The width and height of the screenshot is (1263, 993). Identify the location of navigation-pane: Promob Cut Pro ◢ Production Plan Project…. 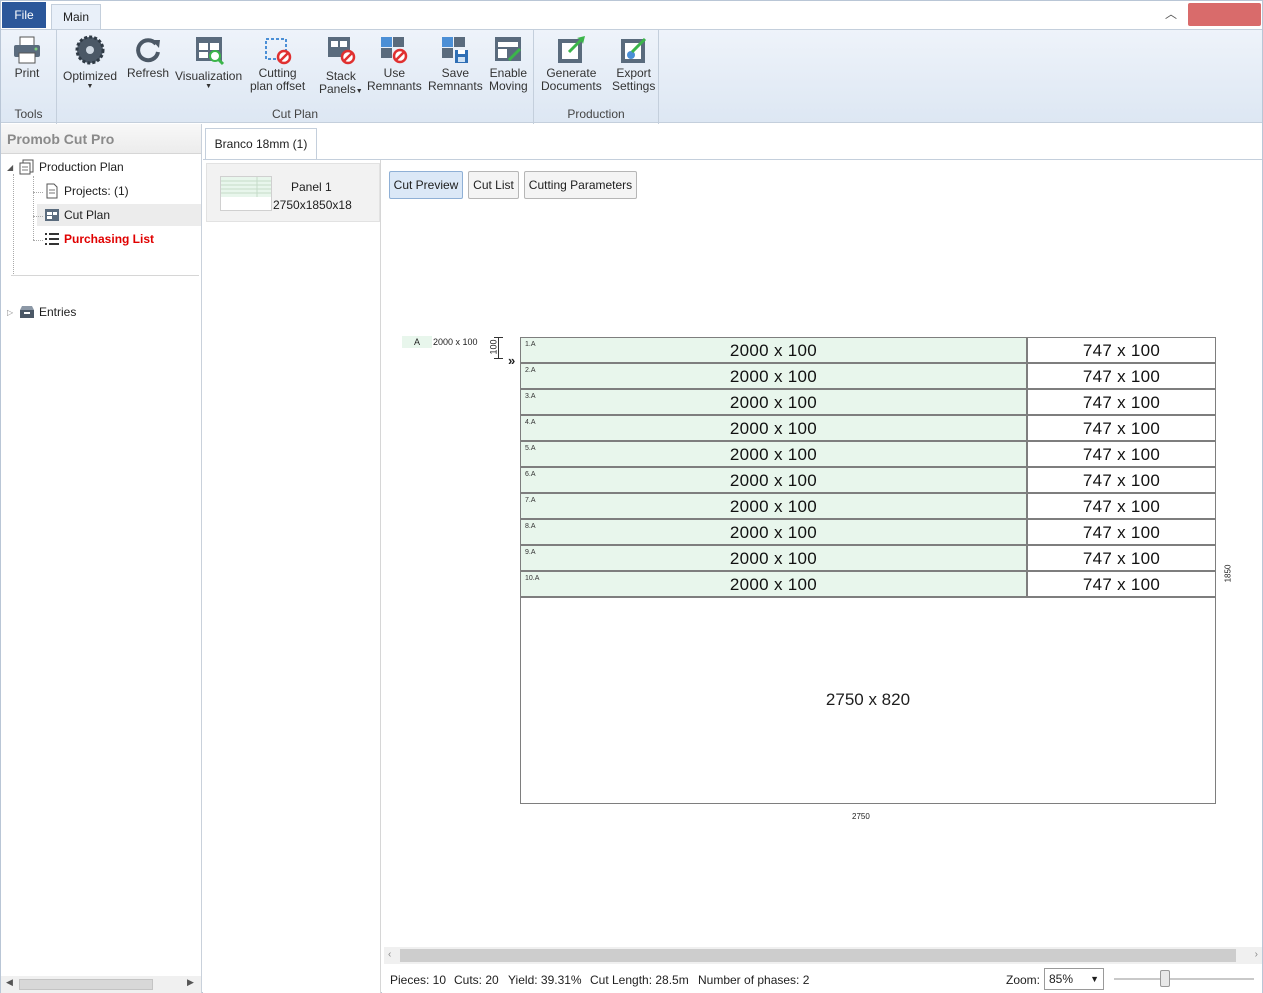
(101, 558).